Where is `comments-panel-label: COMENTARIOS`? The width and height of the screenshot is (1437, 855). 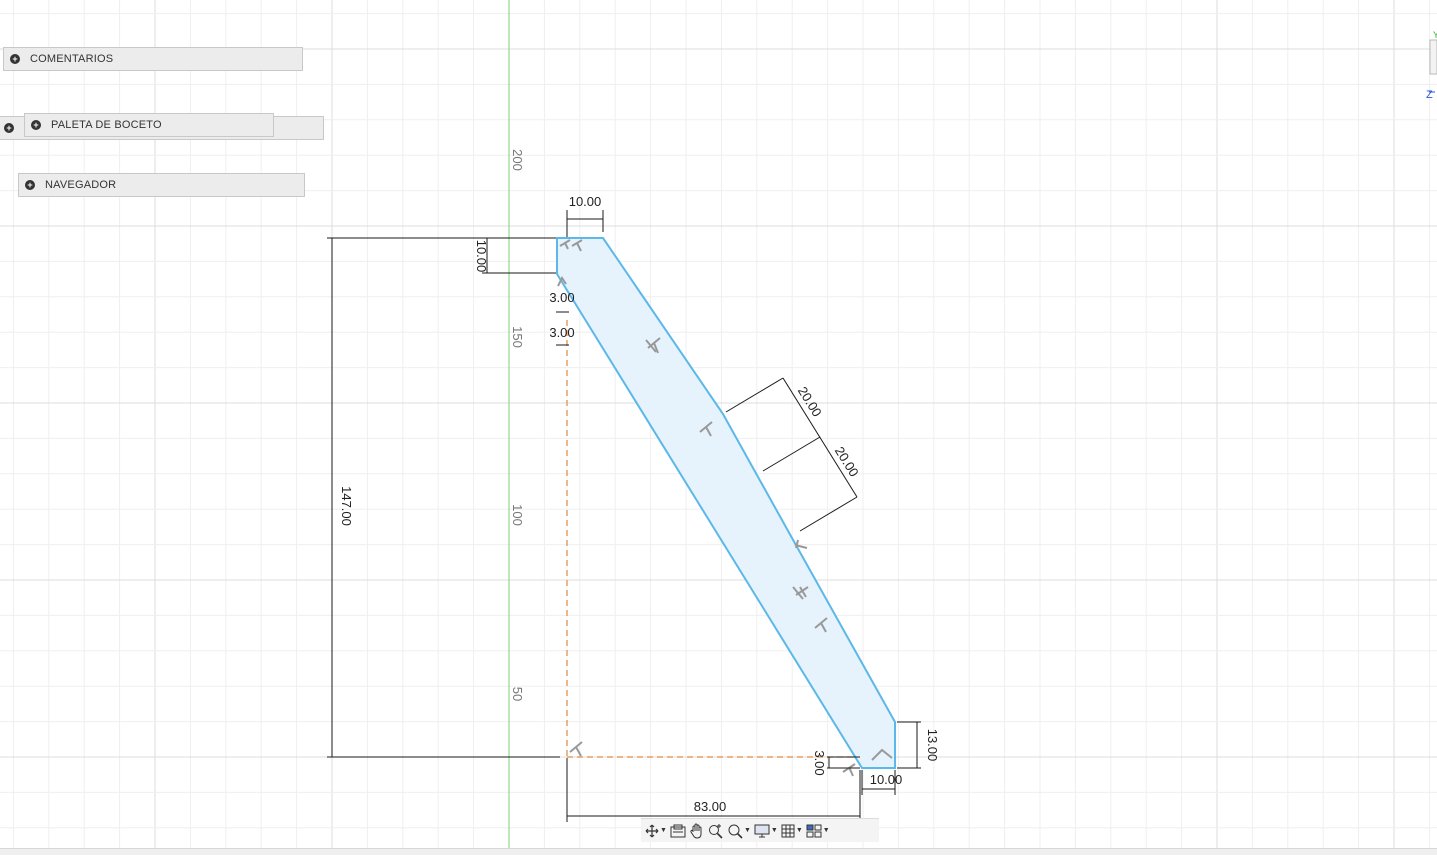
comments-panel-label: COMENTARIOS is located at coordinates (72, 59).